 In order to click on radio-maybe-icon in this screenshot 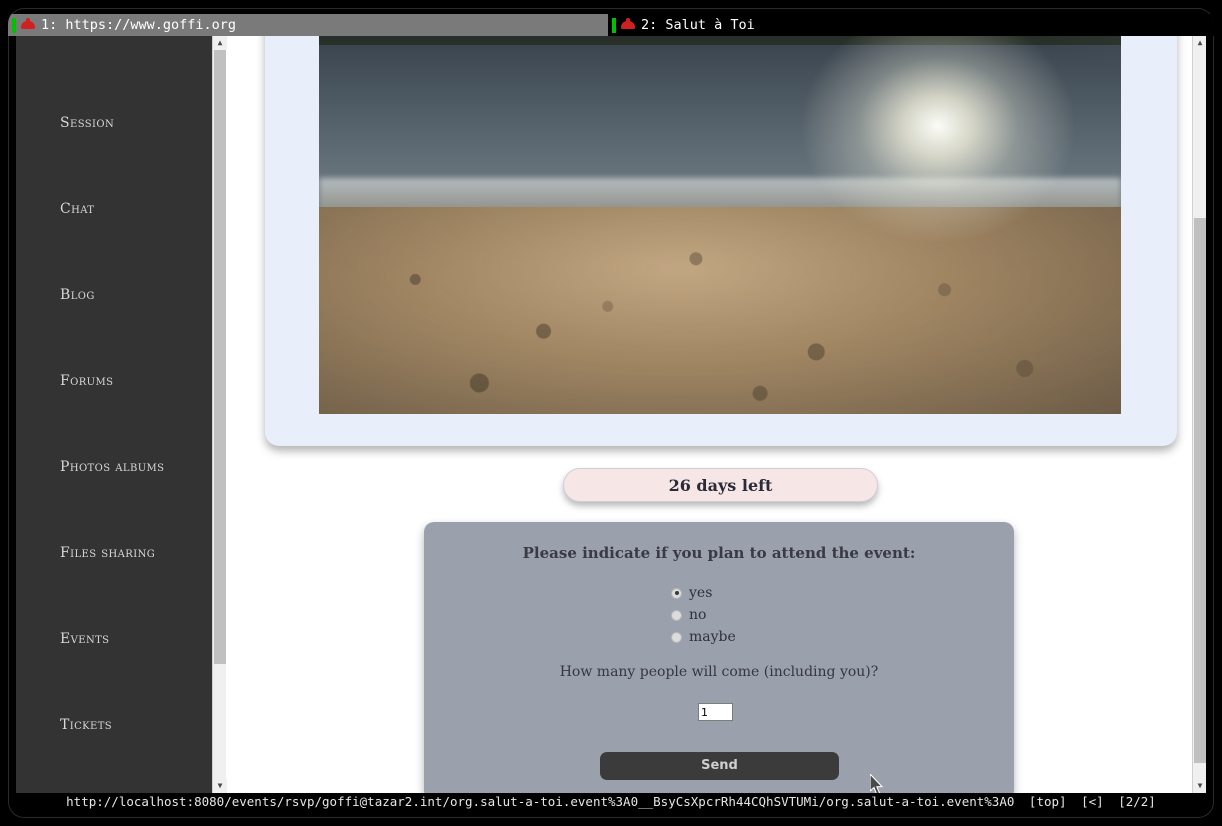, I will do `click(676, 637)`.